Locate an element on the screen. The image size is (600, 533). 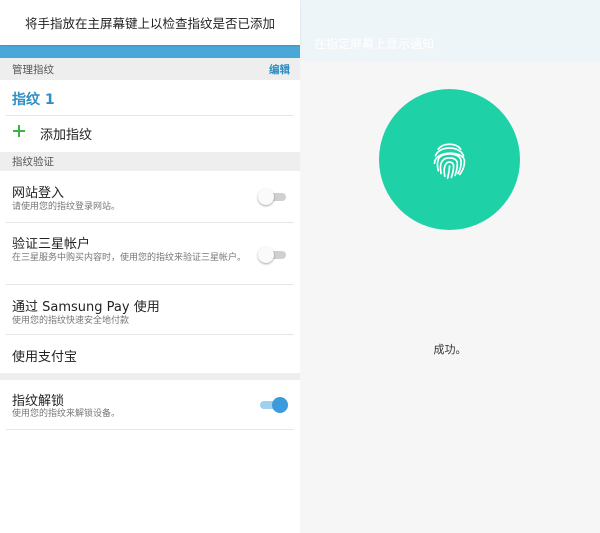
website-login-toggle is located at coordinates (273, 197).